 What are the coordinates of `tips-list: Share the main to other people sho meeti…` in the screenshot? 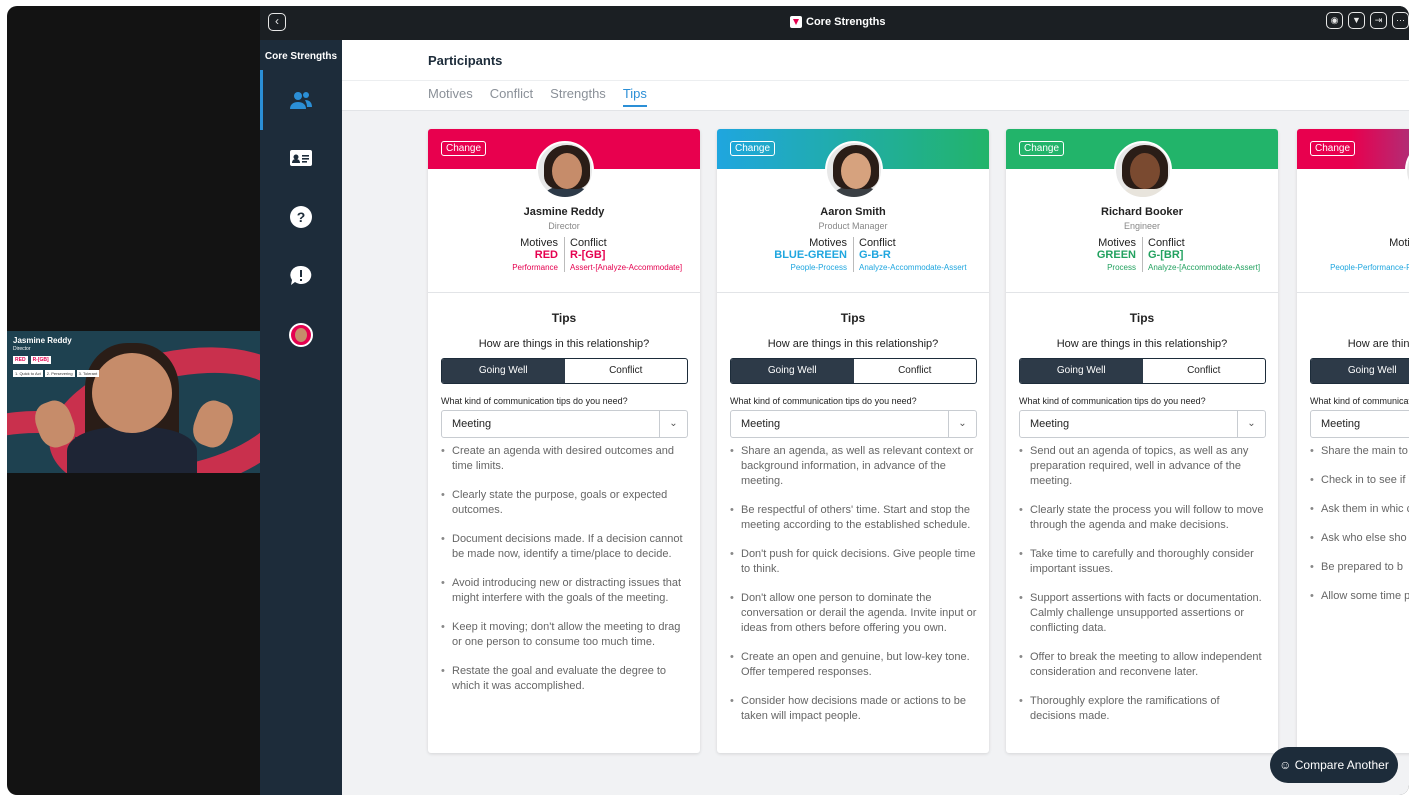 It's located at (1359, 531).